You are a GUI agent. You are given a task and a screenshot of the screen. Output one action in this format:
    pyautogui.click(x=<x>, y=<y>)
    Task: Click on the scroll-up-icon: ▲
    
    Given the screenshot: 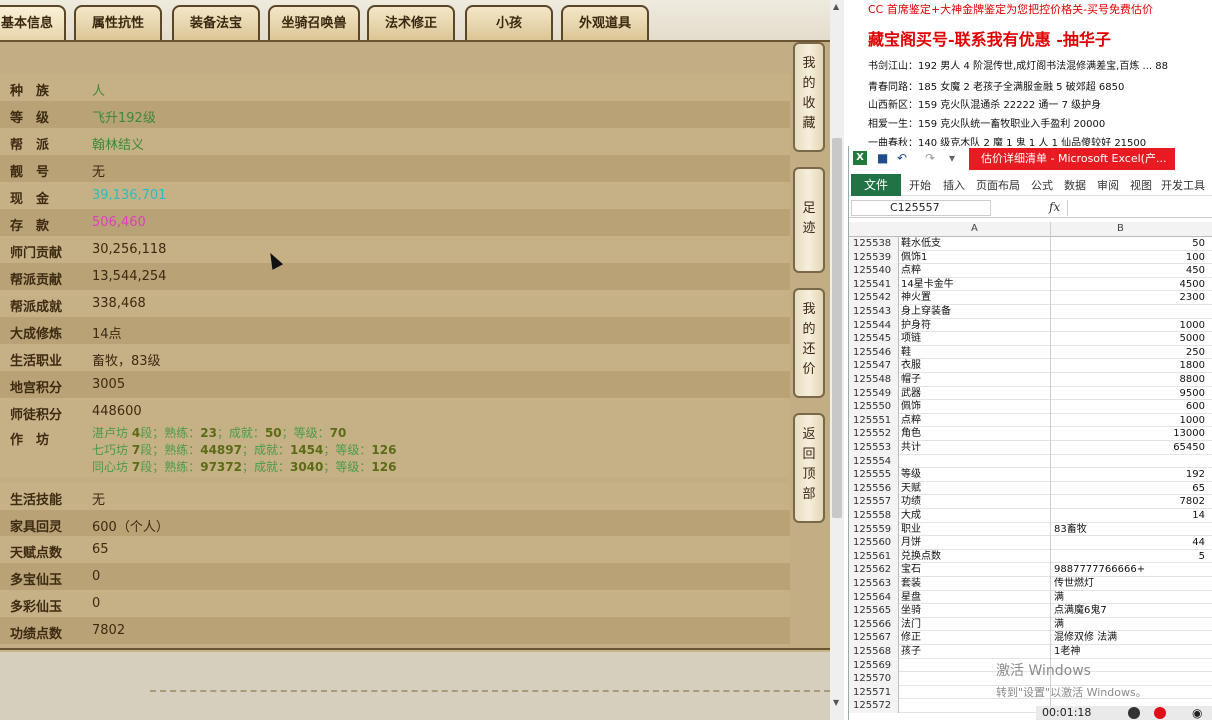 What is the action you would take?
    pyautogui.click(x=836, y=6)
    